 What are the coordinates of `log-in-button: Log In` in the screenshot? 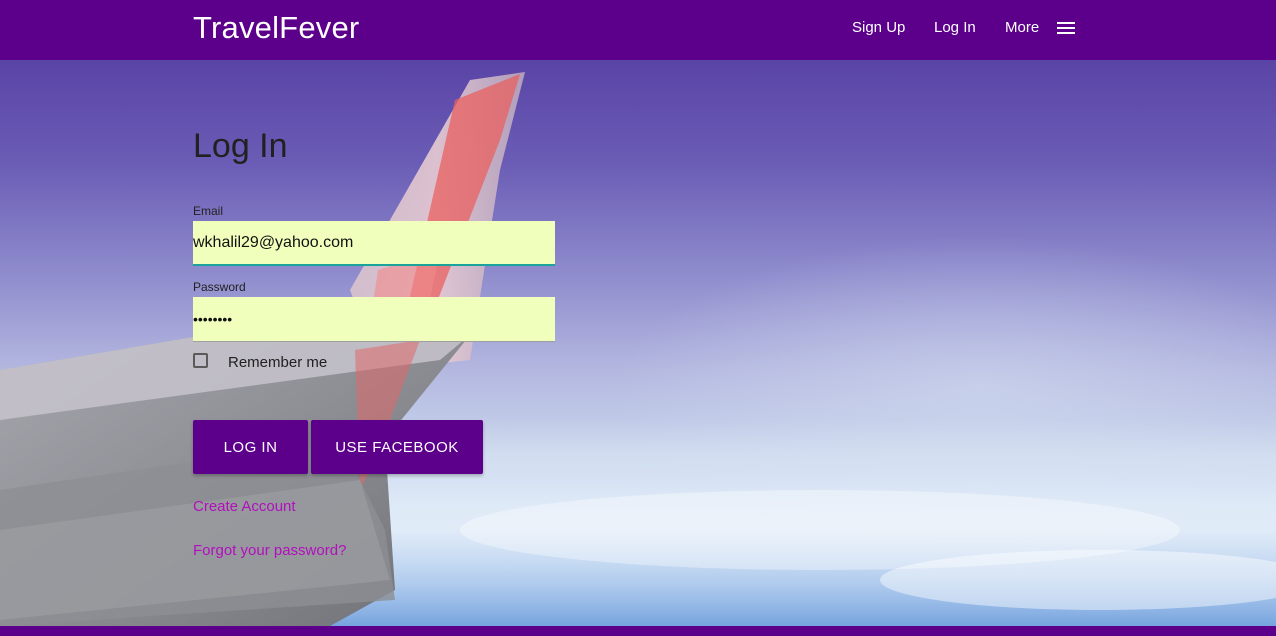 It's located at (250, 447).